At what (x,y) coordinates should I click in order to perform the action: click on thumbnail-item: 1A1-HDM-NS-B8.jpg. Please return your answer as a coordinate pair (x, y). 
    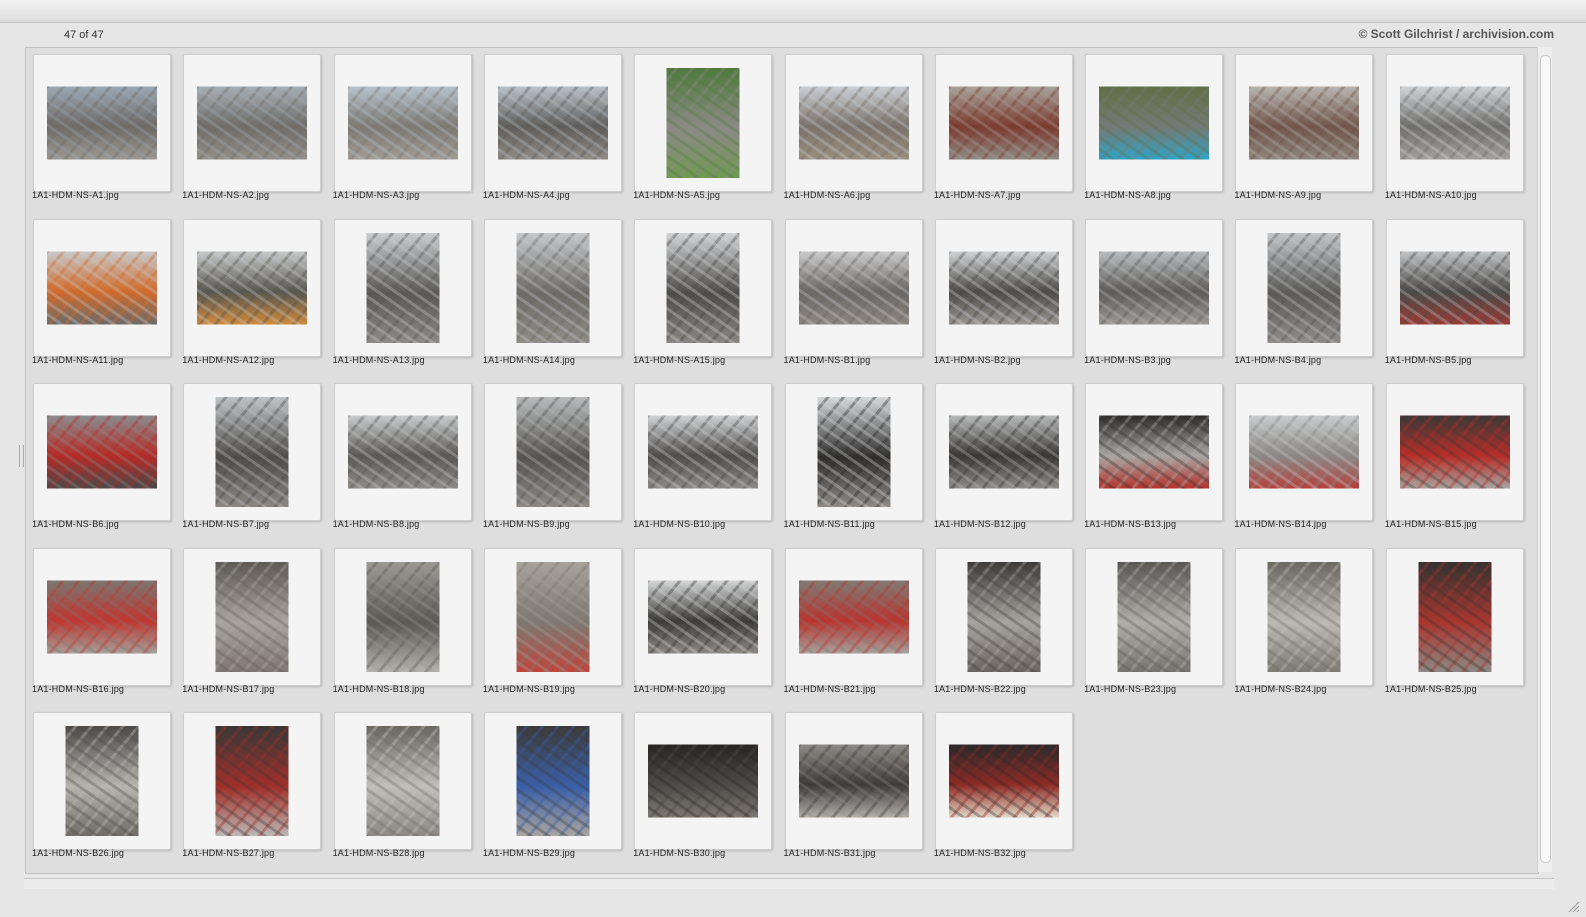
    Looking at the image, I should click on (402, 456).